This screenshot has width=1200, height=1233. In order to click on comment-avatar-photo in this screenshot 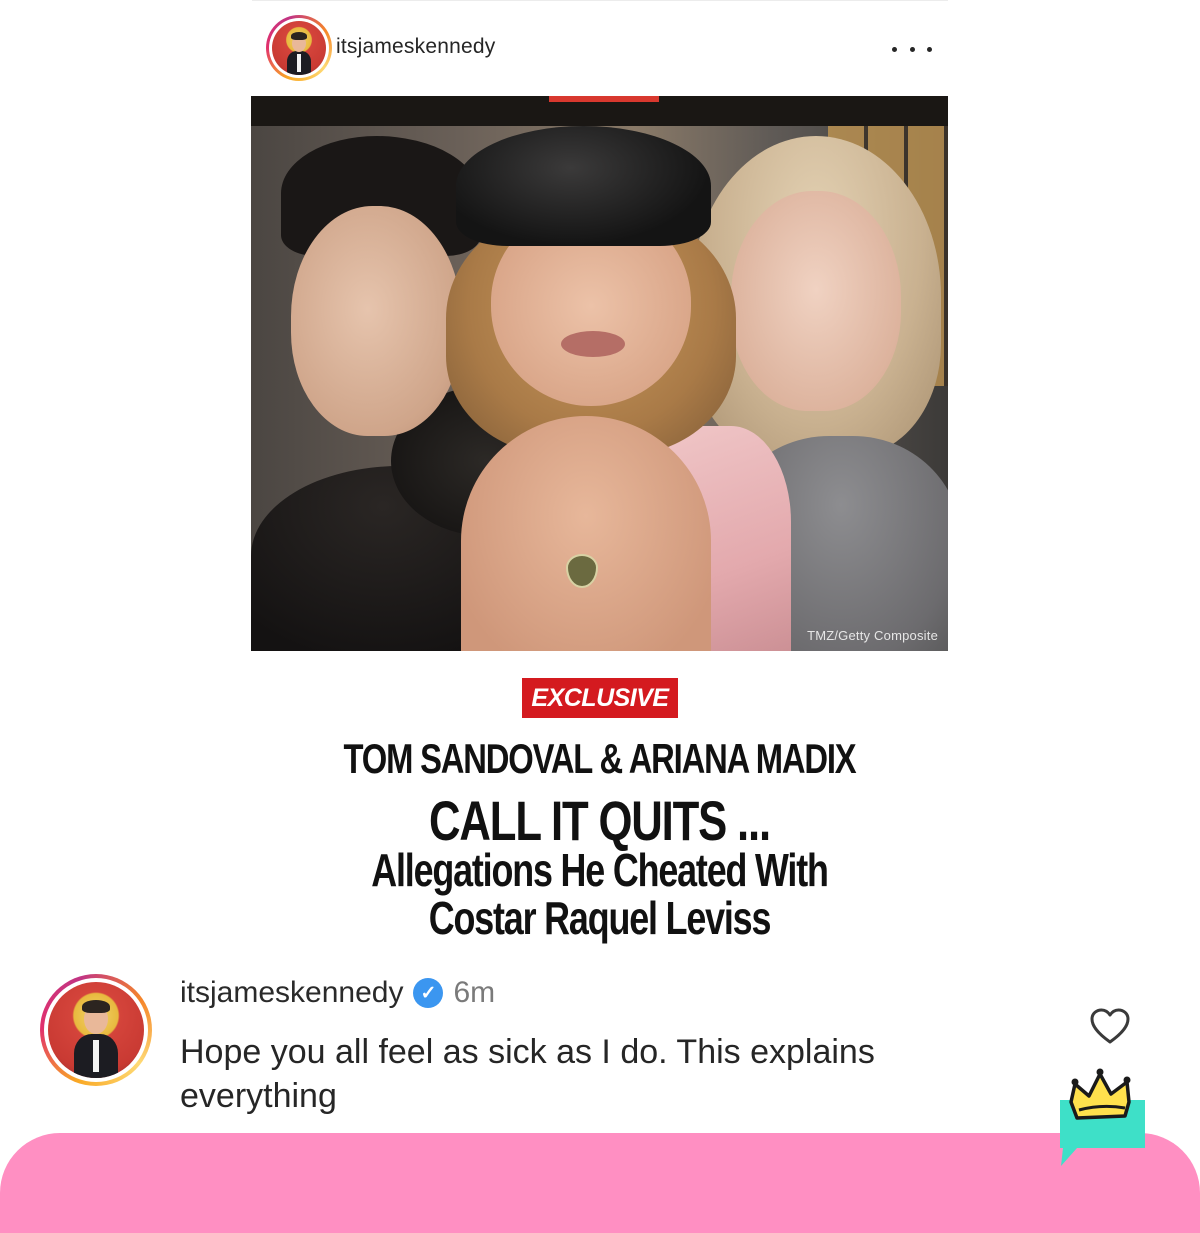, I will do `click(96, 1030)`.